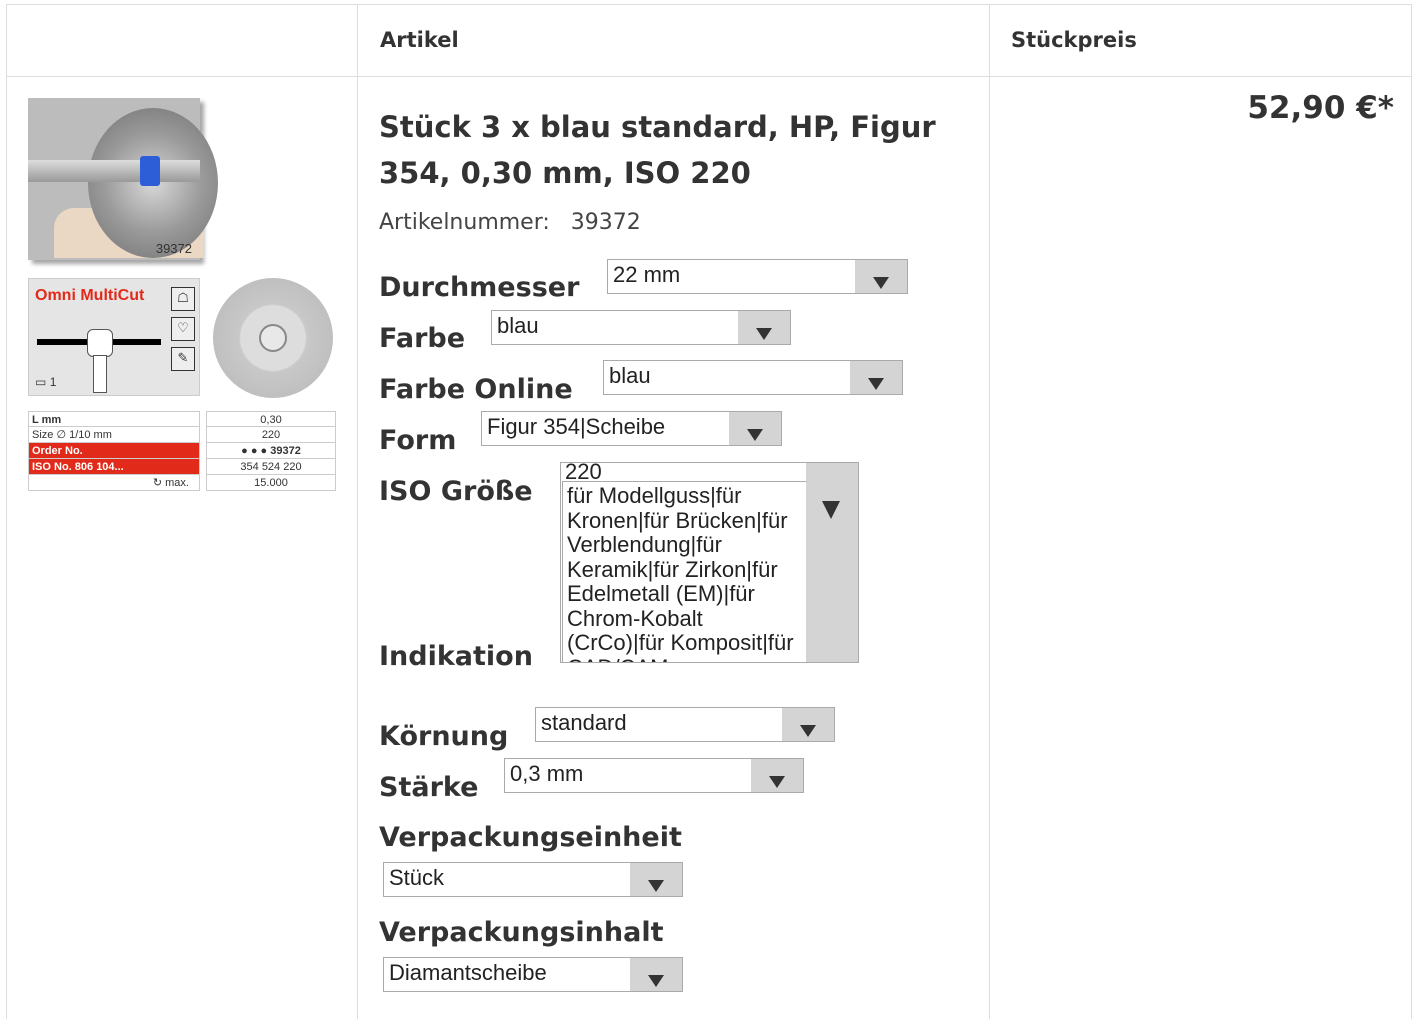 Image resolution: width=1416 pixels, height=1019 pixels. I want to click on verpackungsinhalt-select: Diamantscheibe, so click(533, 974).